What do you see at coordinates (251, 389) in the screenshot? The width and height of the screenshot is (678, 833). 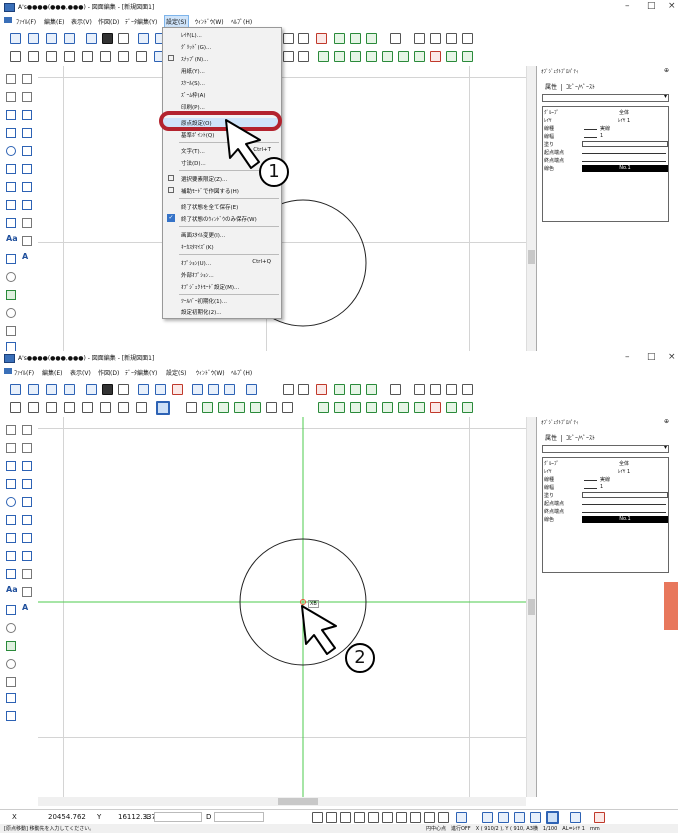 I see `window-icon` at bounding box center [251, 389].